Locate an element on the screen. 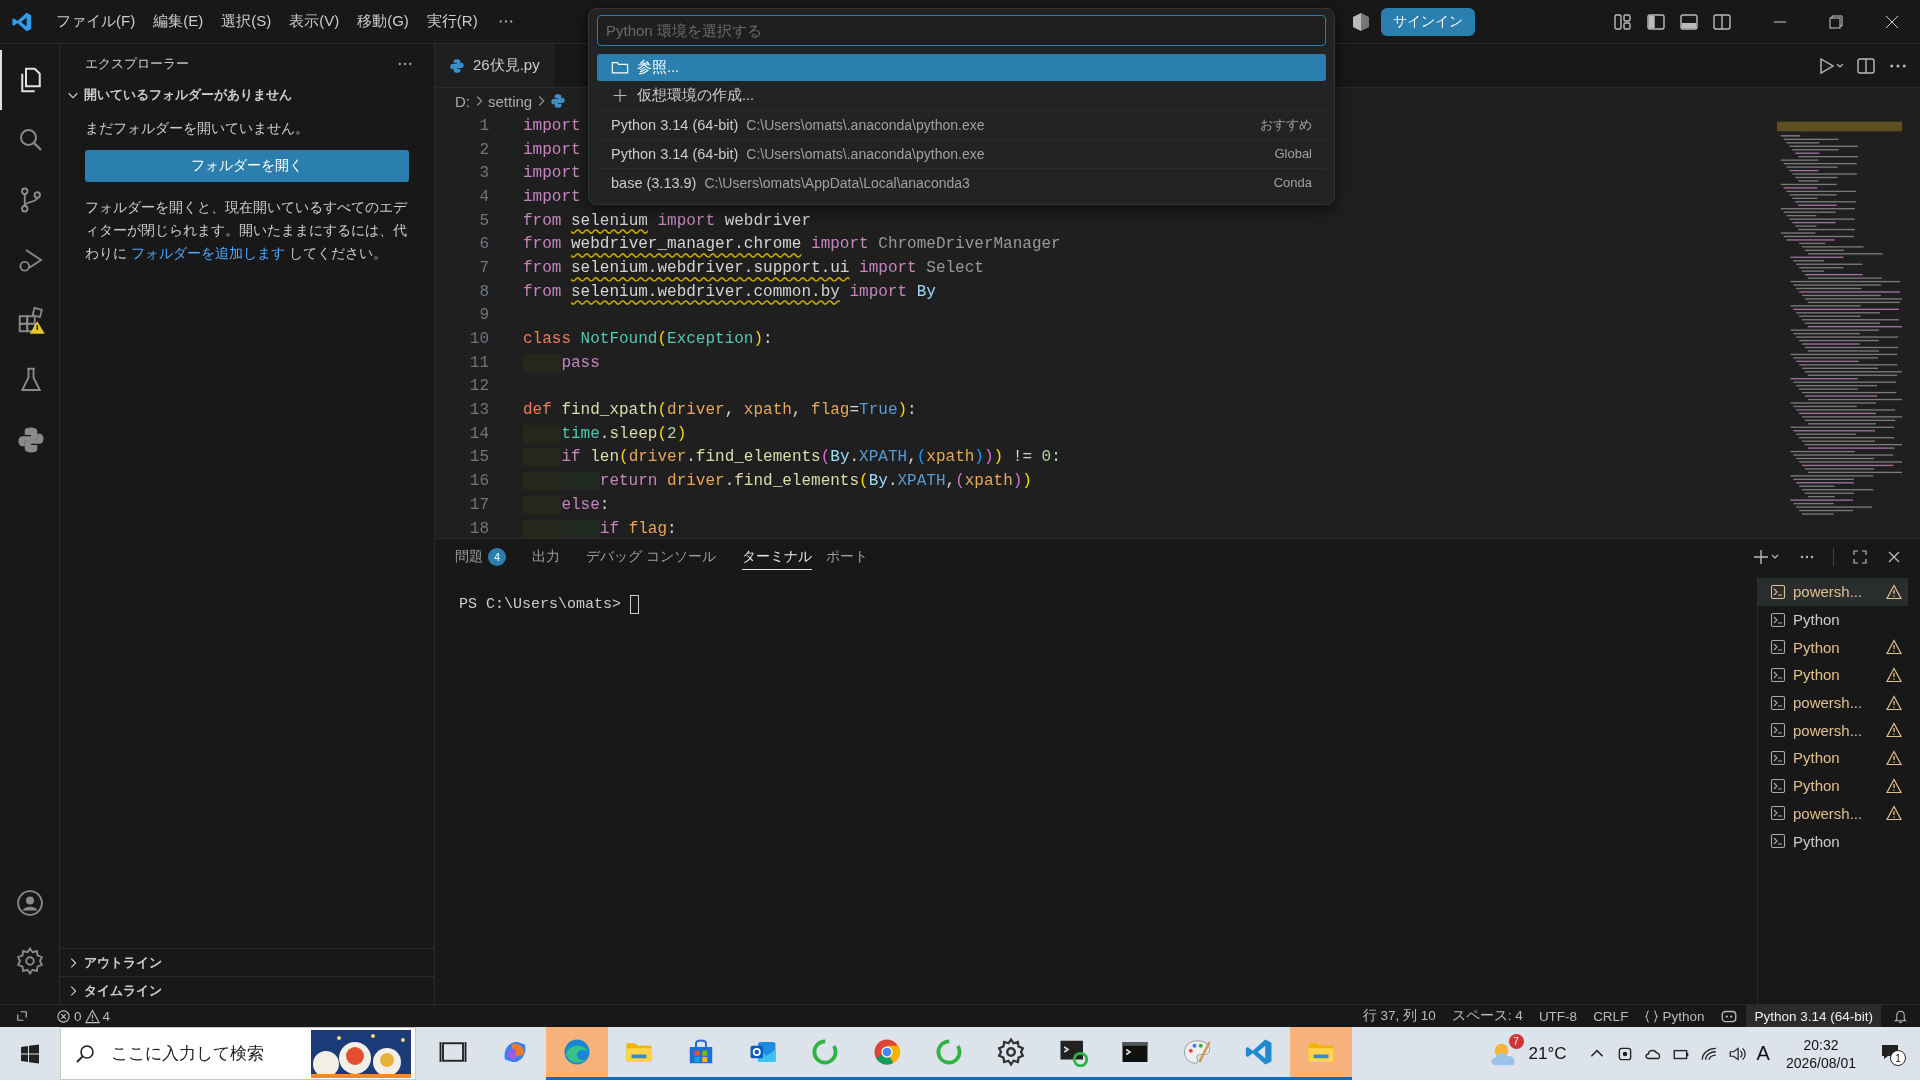 This screenshot has height=1080, width=1920. line-number: 6 is located at coordinates (484, 244).